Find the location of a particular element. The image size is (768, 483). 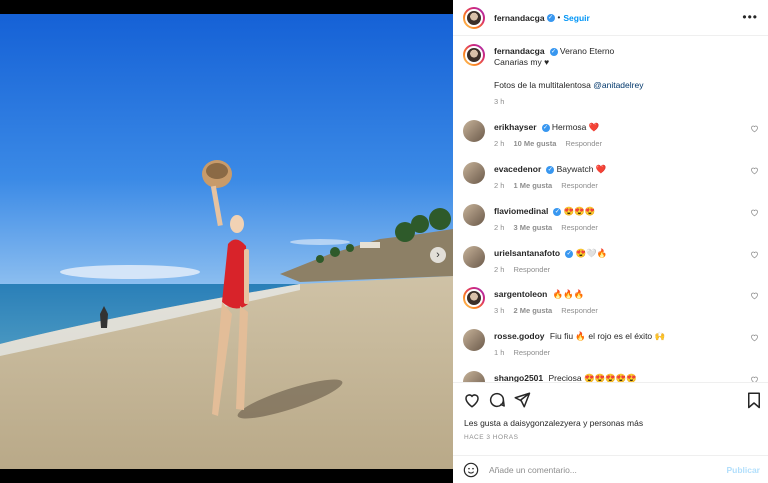

comment-time: 3 h is located at coordinates (499, 310).